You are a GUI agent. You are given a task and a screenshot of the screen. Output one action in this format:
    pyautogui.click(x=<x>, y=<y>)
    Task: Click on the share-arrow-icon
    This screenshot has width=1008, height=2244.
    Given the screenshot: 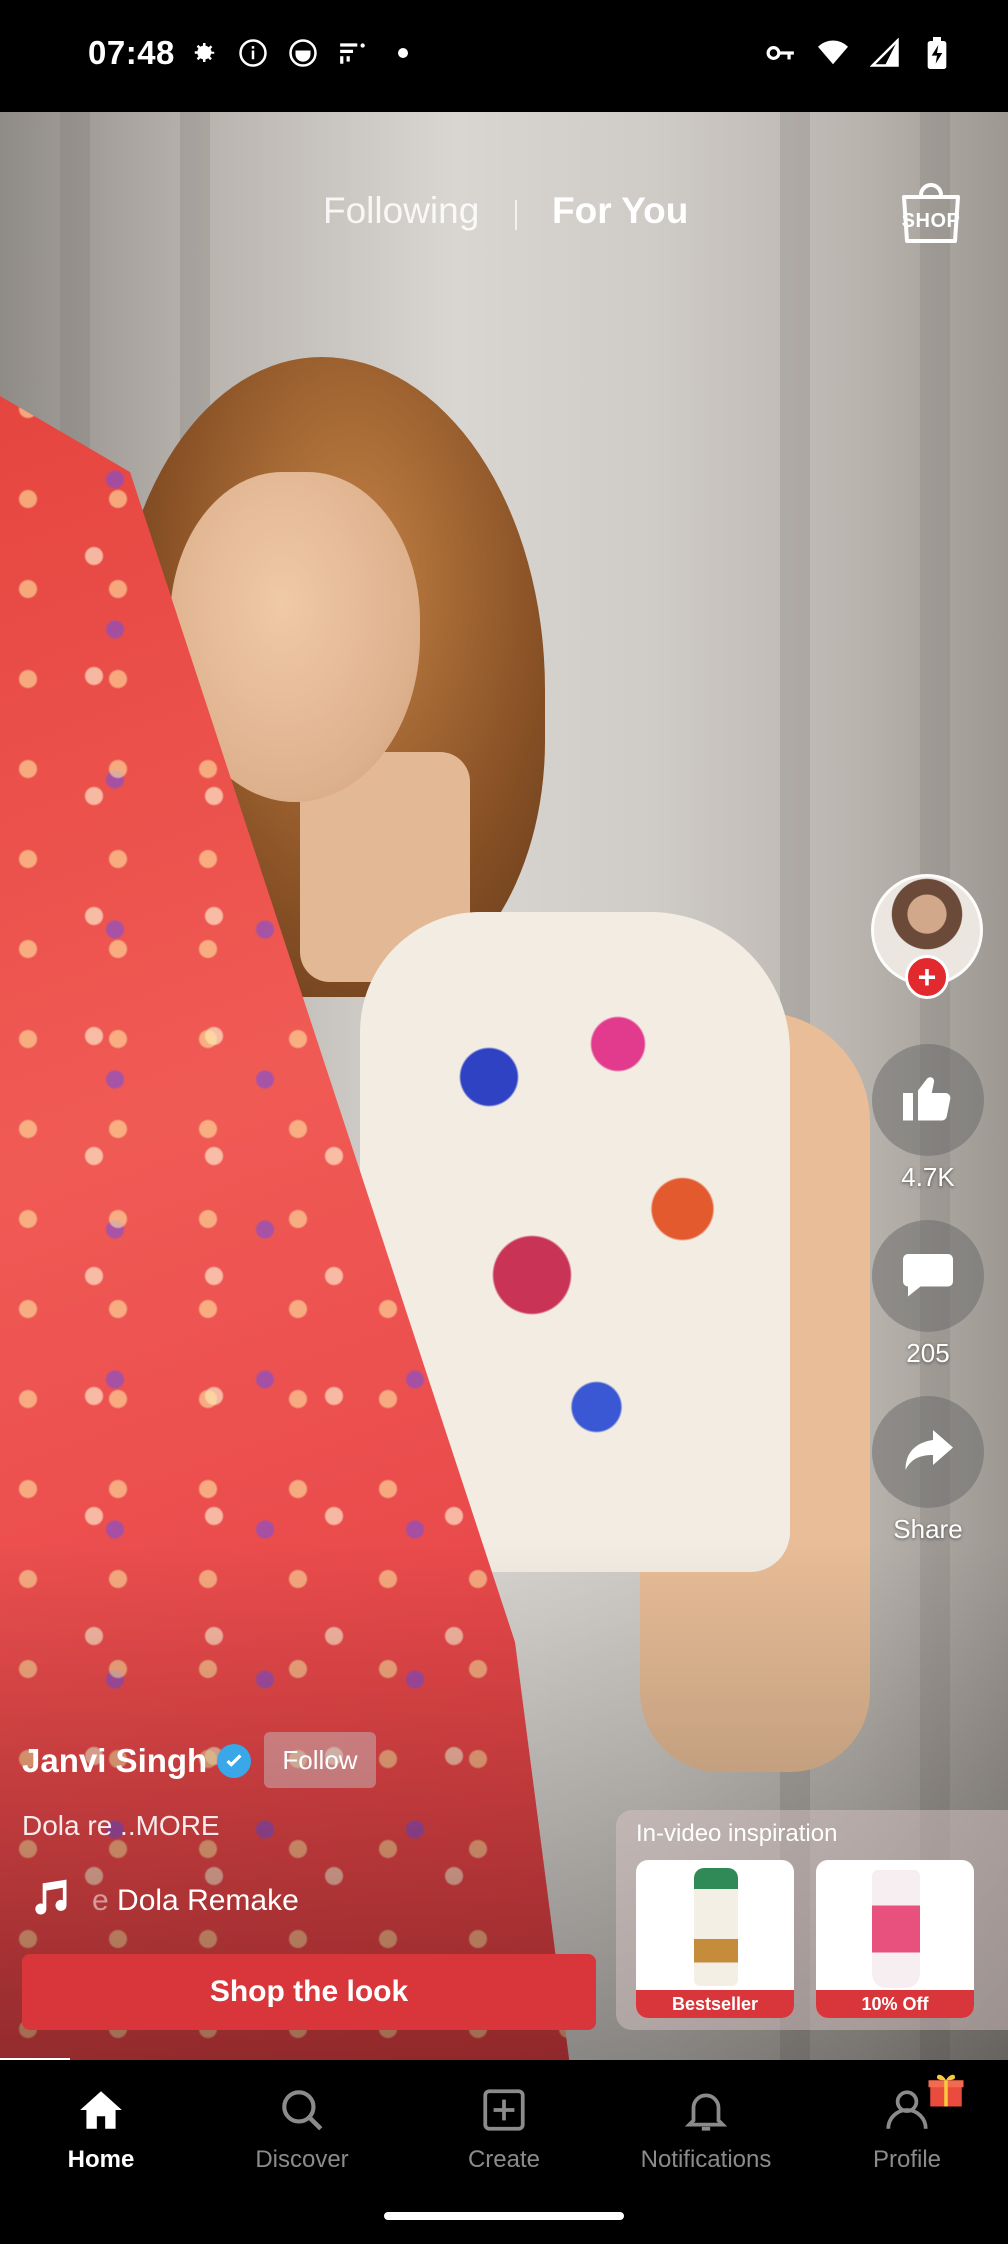 What is the action you would take?
    pyautogui.click(x=928, y=1452)
    